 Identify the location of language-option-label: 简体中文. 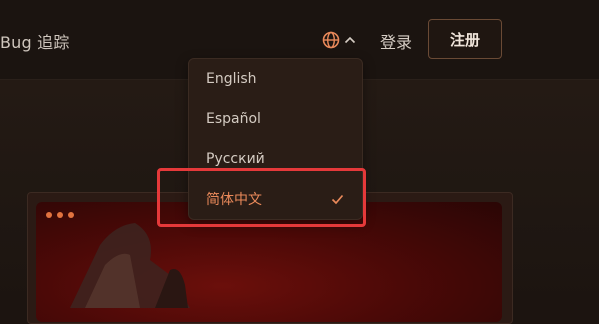
(234, 200).